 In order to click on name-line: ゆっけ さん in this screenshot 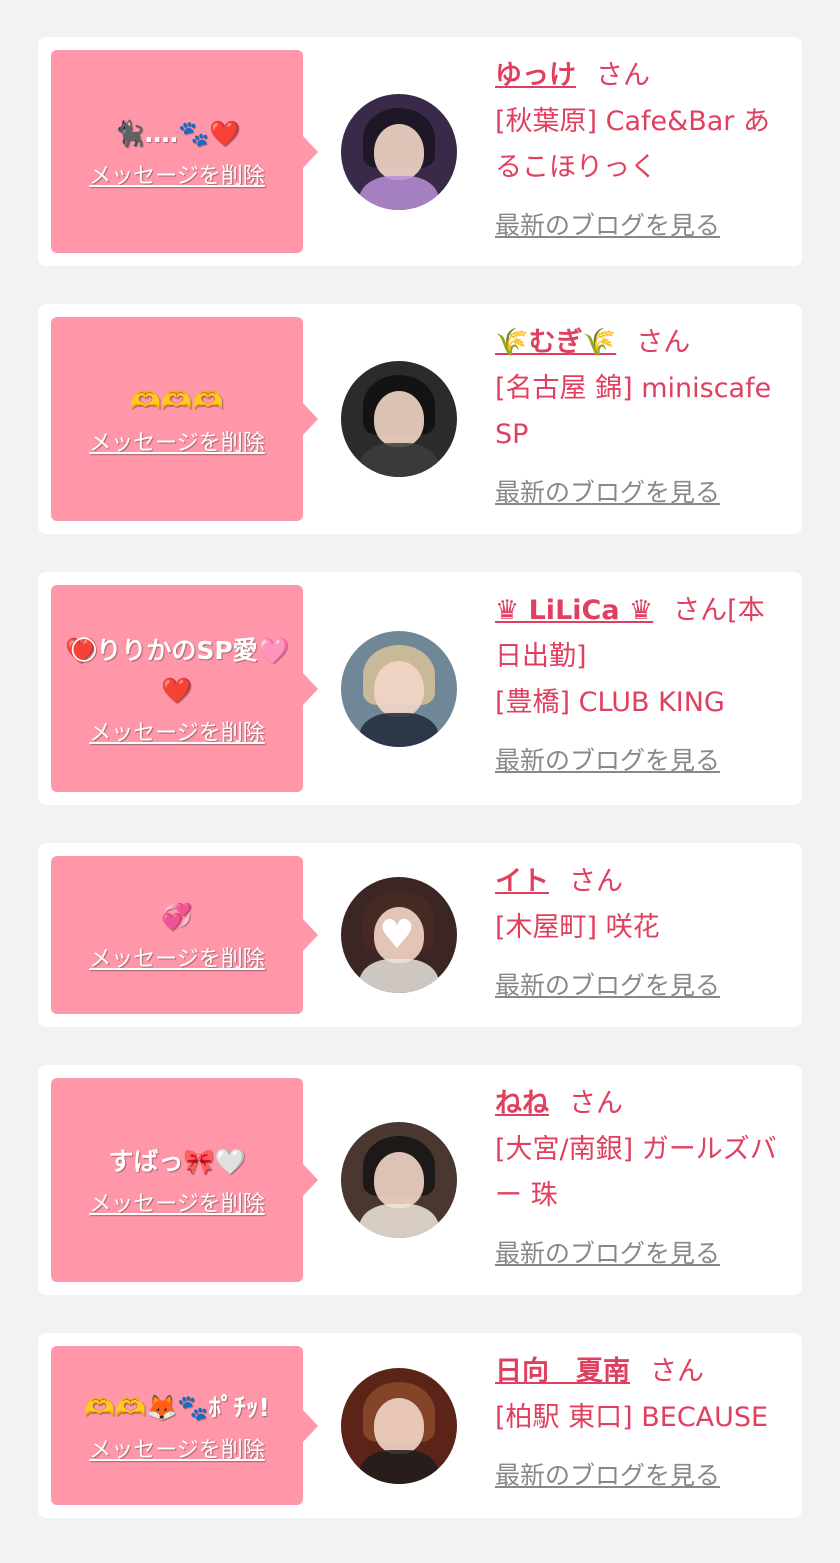, I will do `click(638, 76)`.